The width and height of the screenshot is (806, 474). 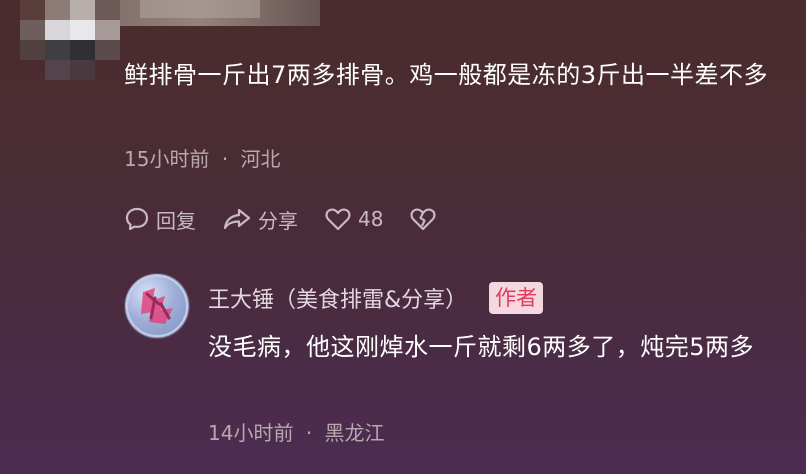 I want to click on like-count: 48, so click(x=371, y=219).